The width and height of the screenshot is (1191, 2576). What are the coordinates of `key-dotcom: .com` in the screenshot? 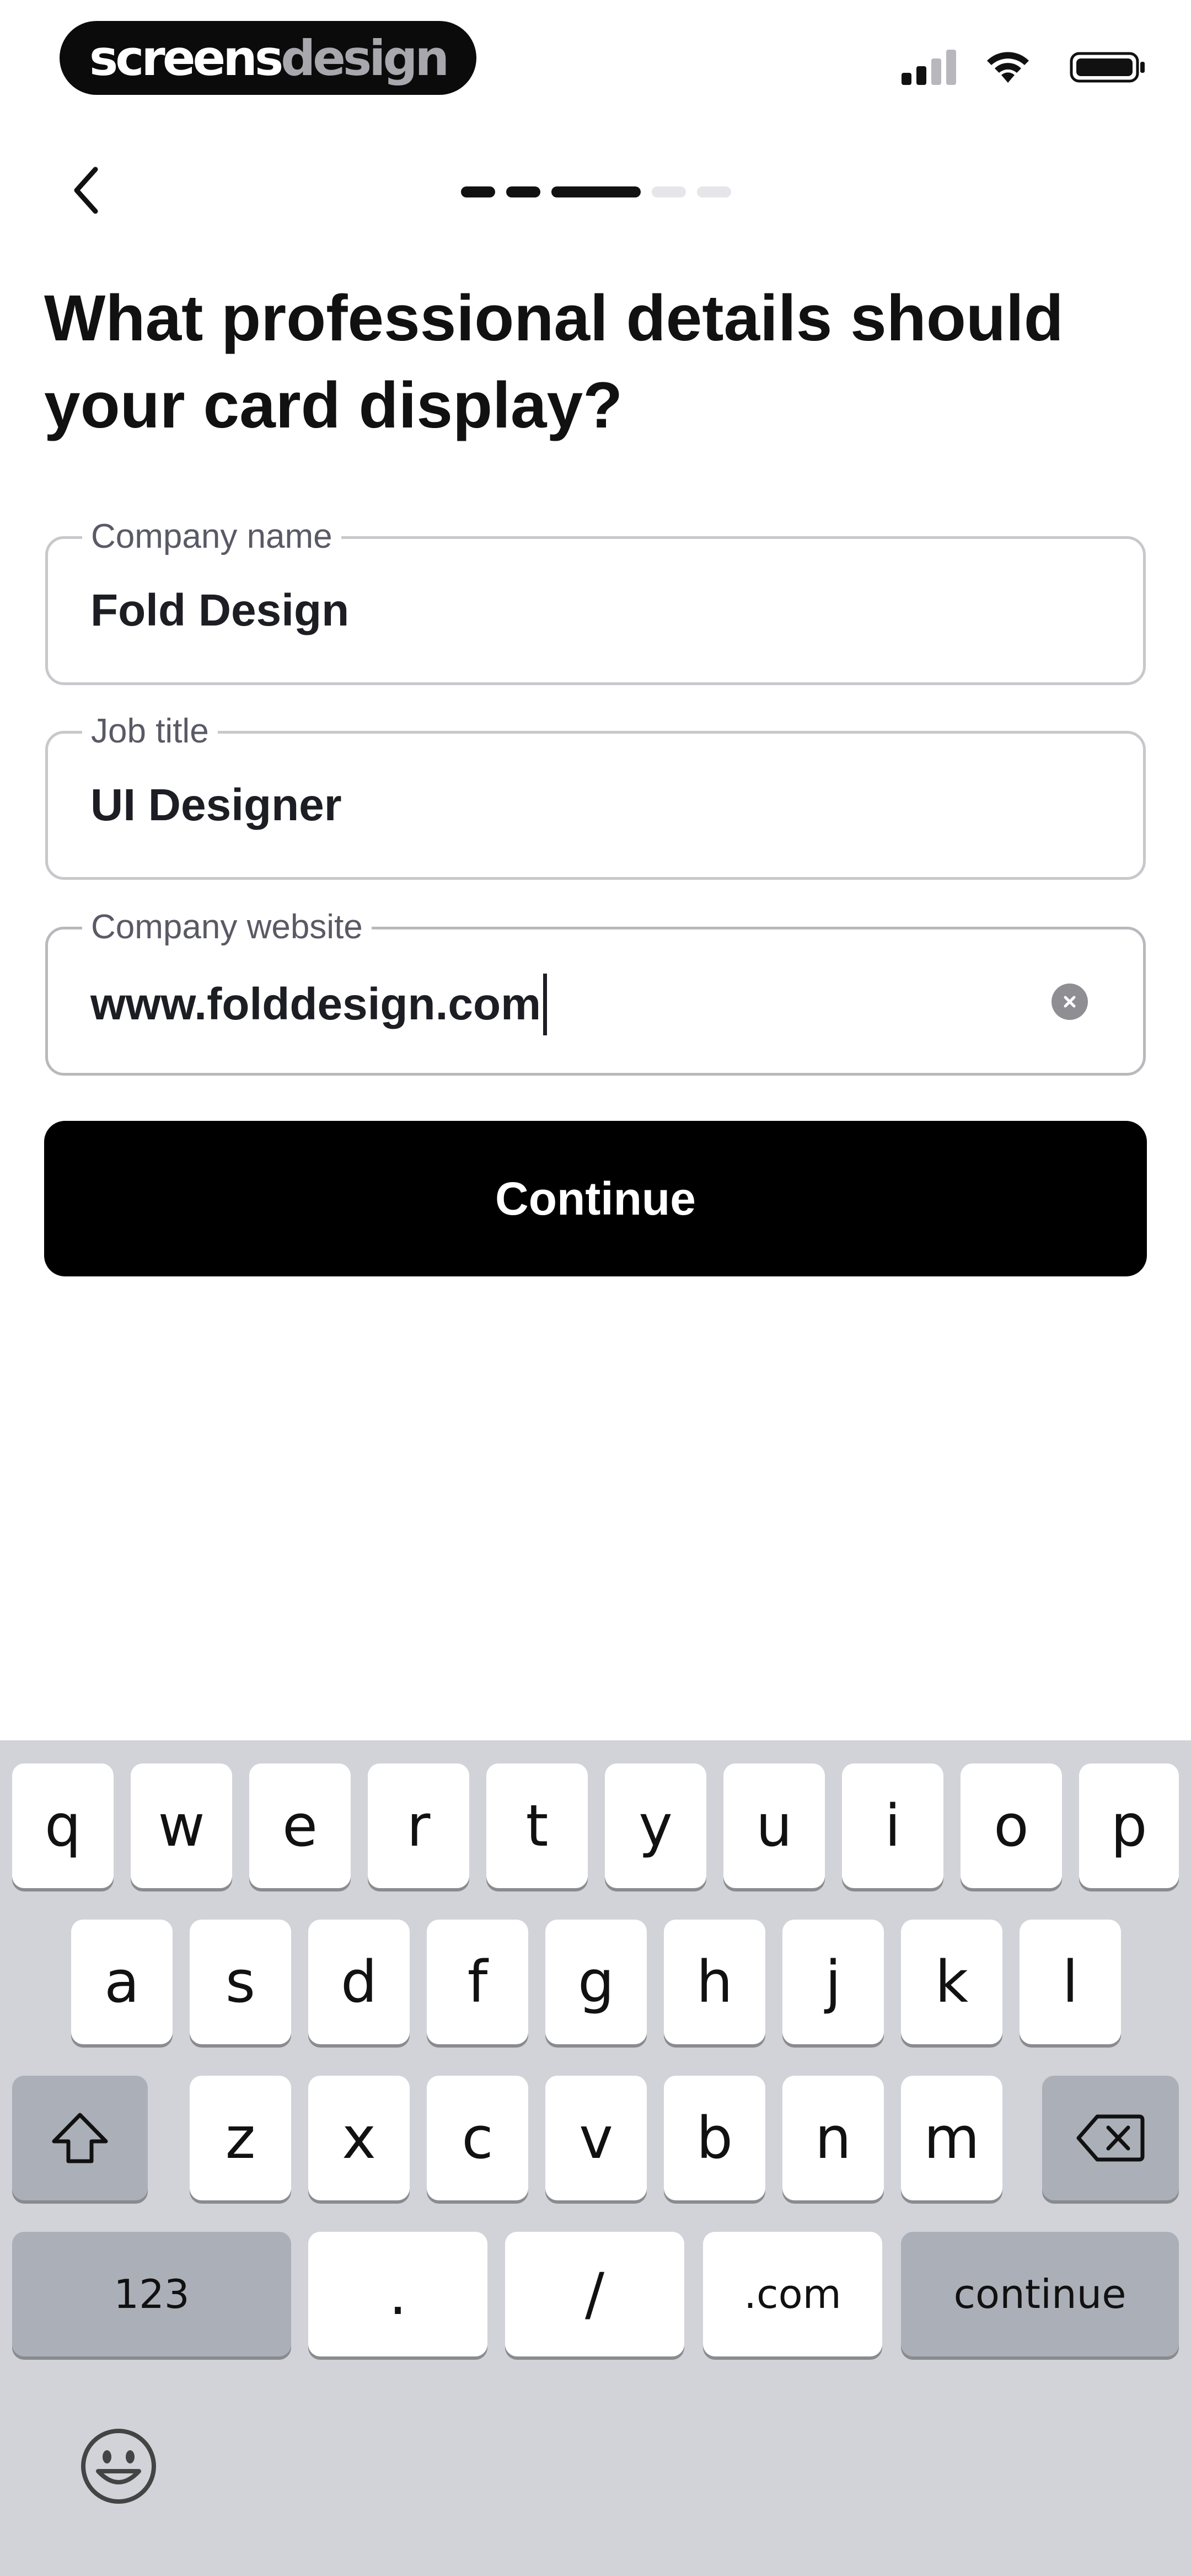 It's located at (792, 2294).